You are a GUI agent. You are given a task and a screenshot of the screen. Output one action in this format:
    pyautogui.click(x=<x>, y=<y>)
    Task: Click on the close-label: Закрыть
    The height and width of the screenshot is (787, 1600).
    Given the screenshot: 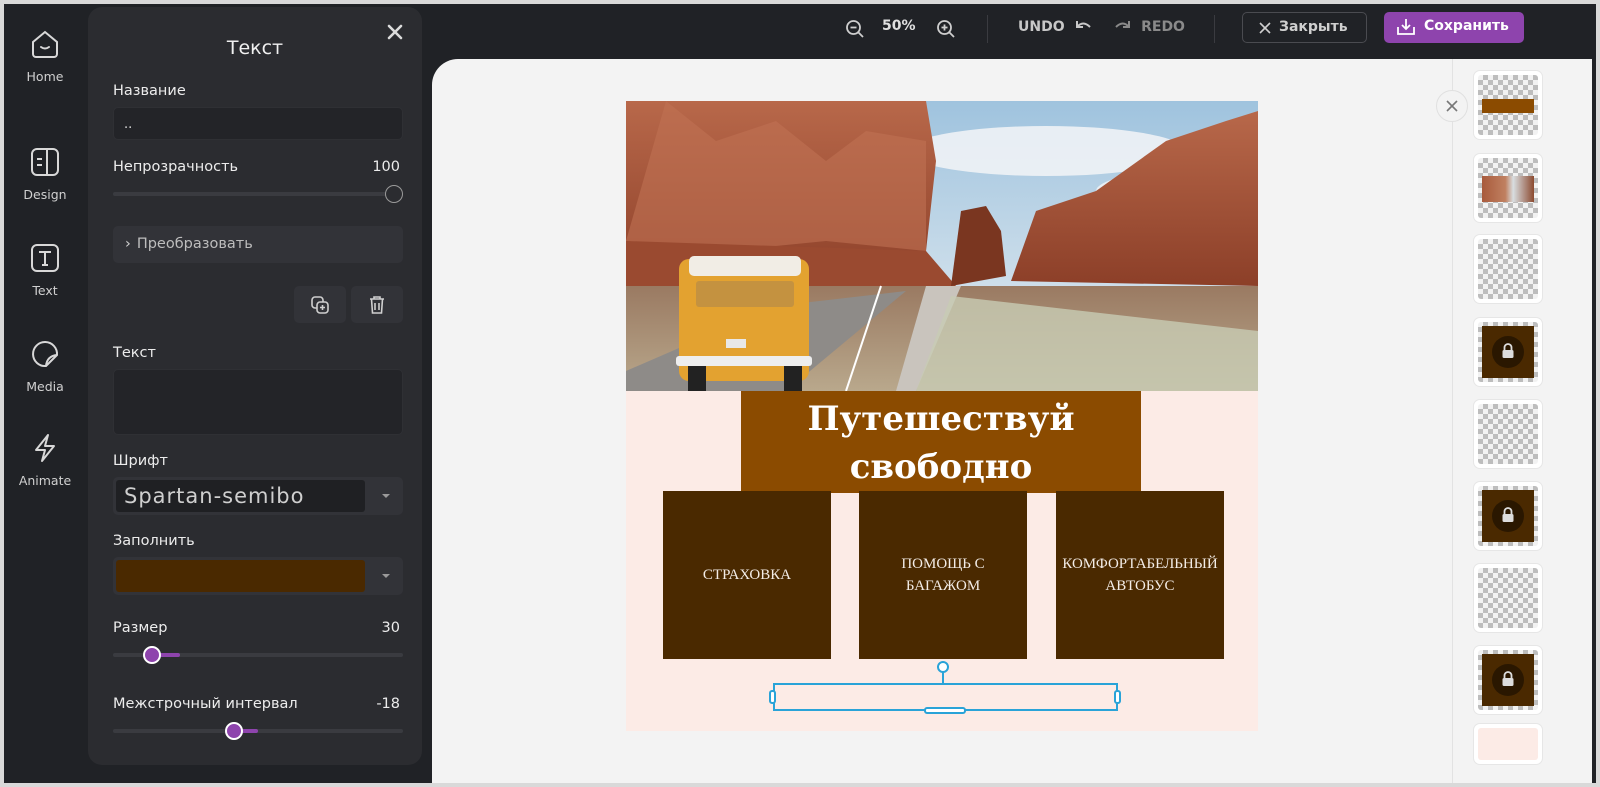 What is the action you would take?
    pyautogui.click(x=1313, y=27)
    